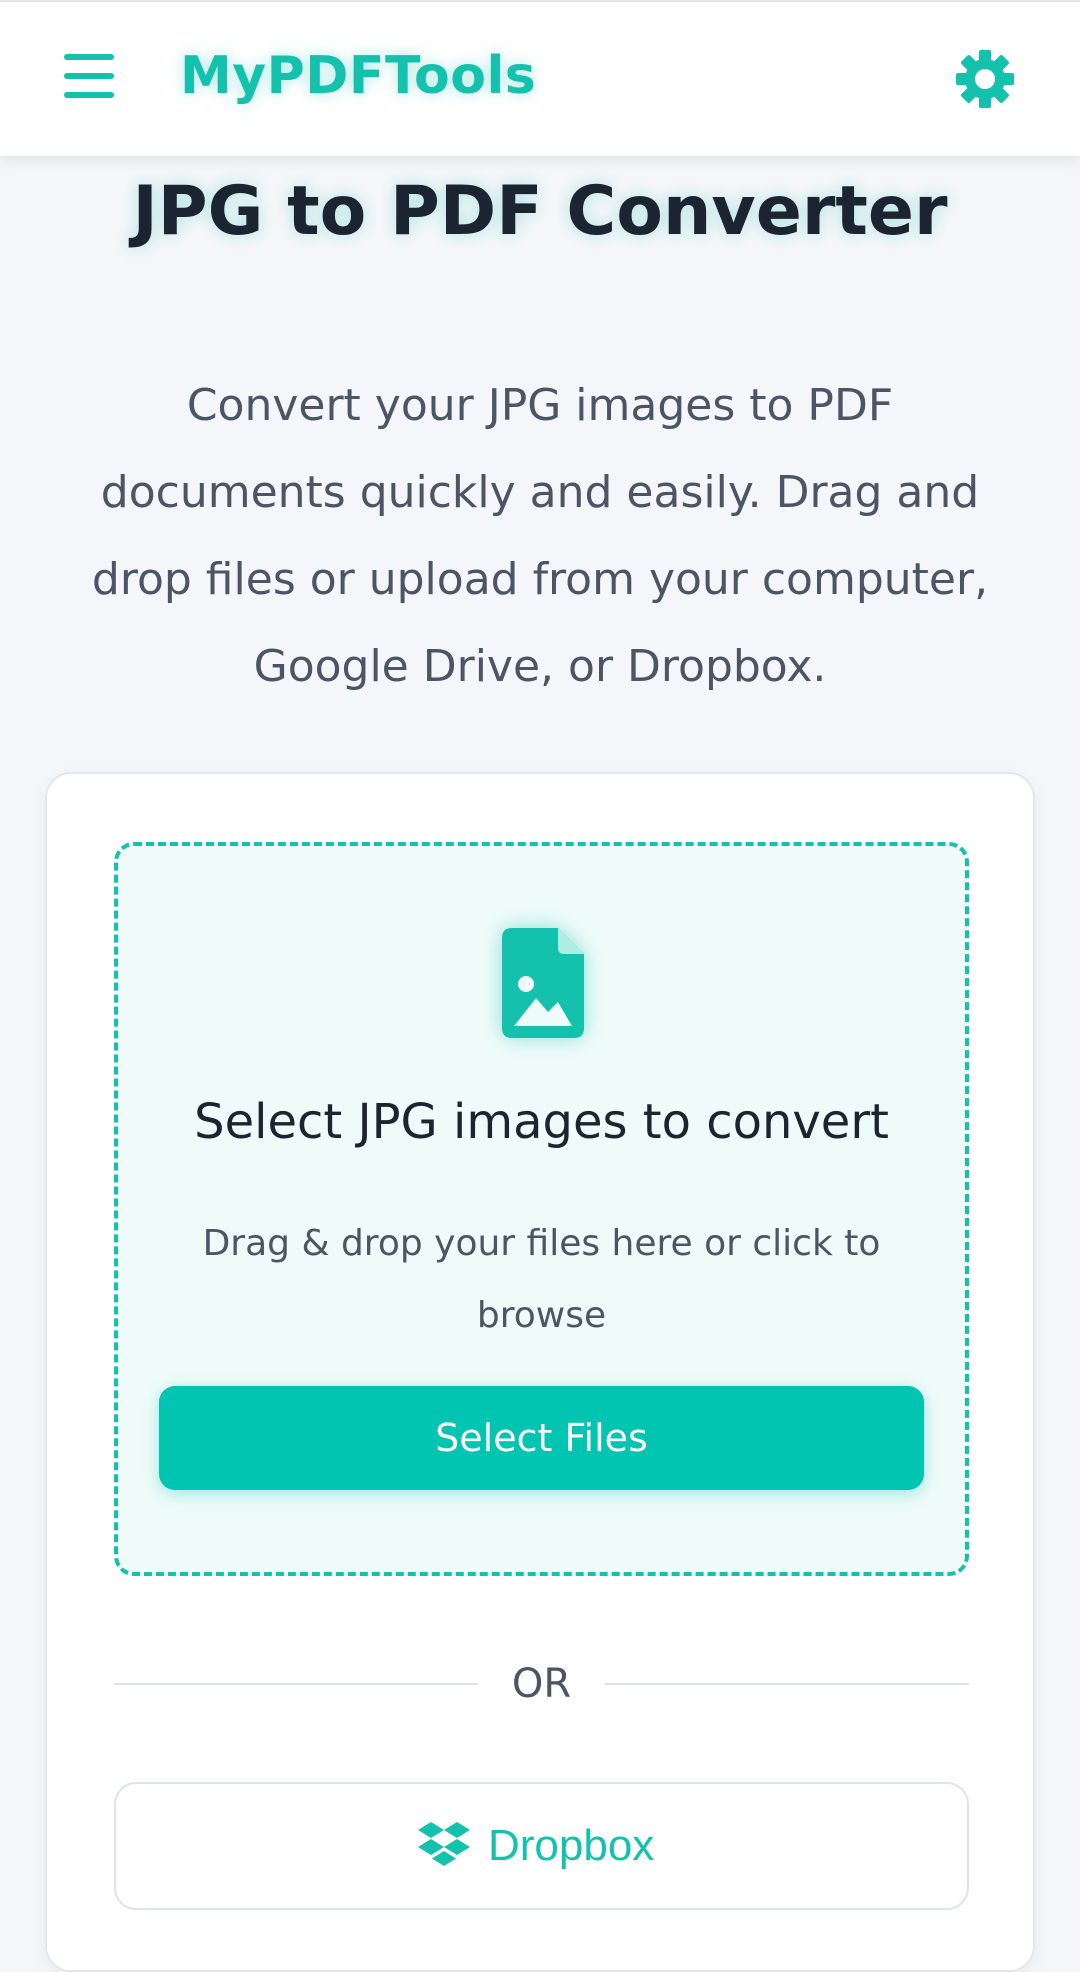 This screenshot has width=1080, height=1972. I want to click on top-app-bar: MyPDFTools, so click(540, 78).